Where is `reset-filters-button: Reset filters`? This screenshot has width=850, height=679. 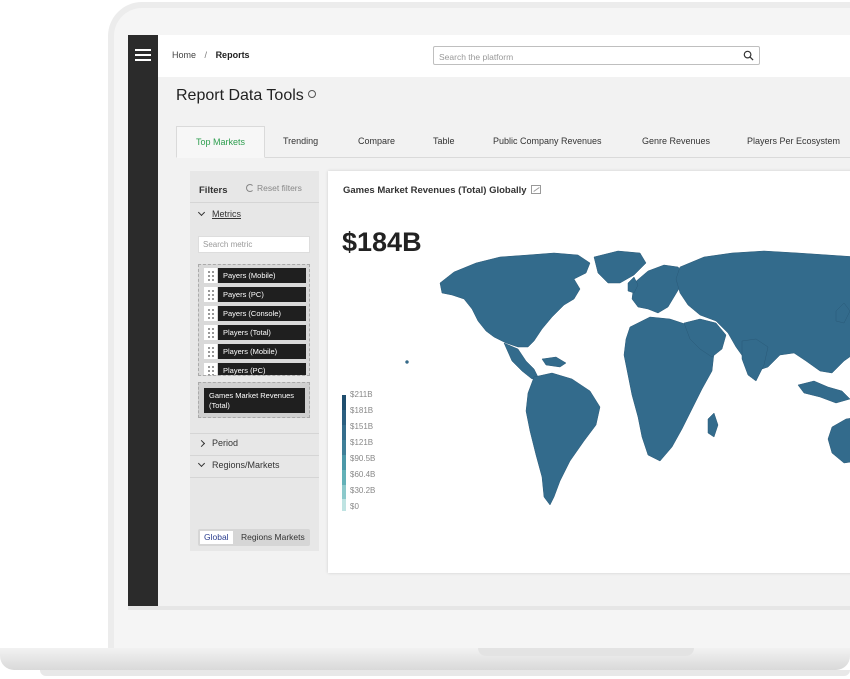 reset-filters-button: Reset filters is located at coordinates (274, 188).